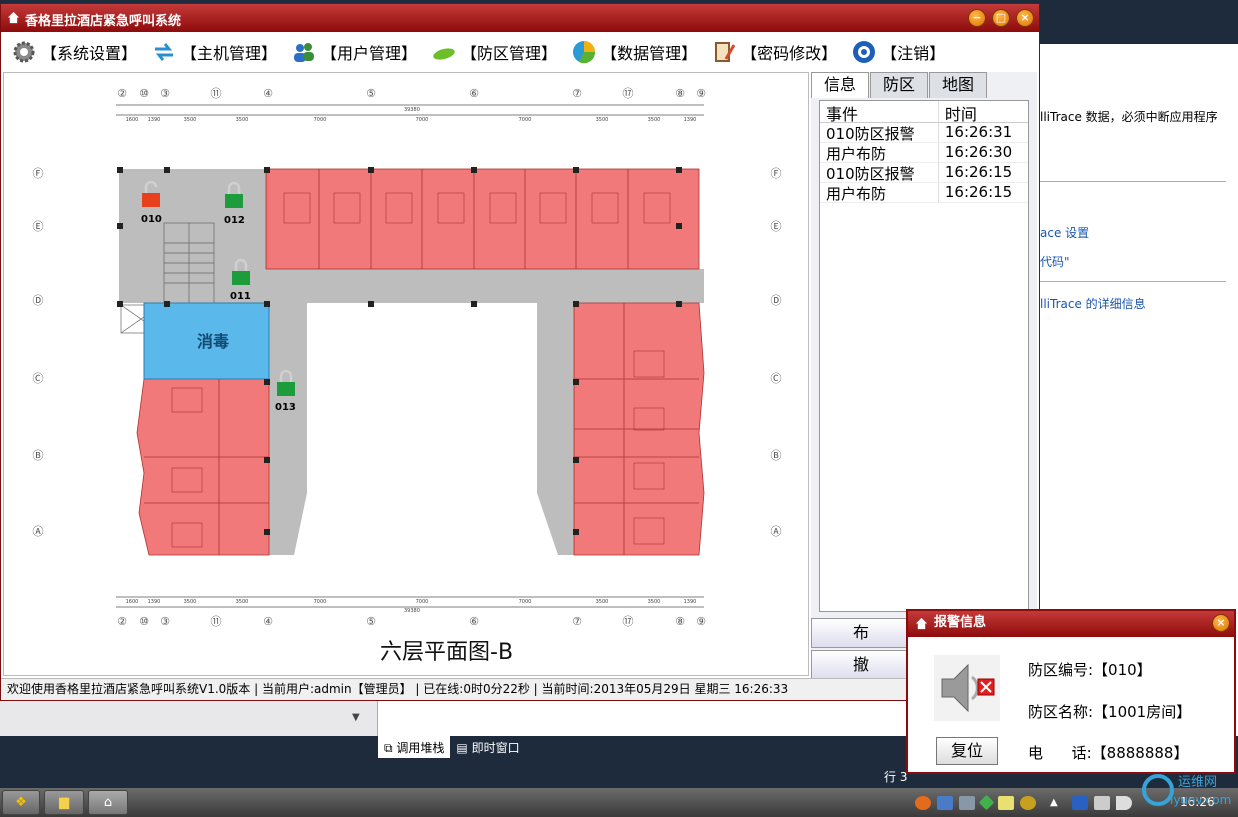  What do you see at coordinates (144, 93) in the screenshot?
I see `axis-top-label-1: ⑩` at bounding box center [144, 93].